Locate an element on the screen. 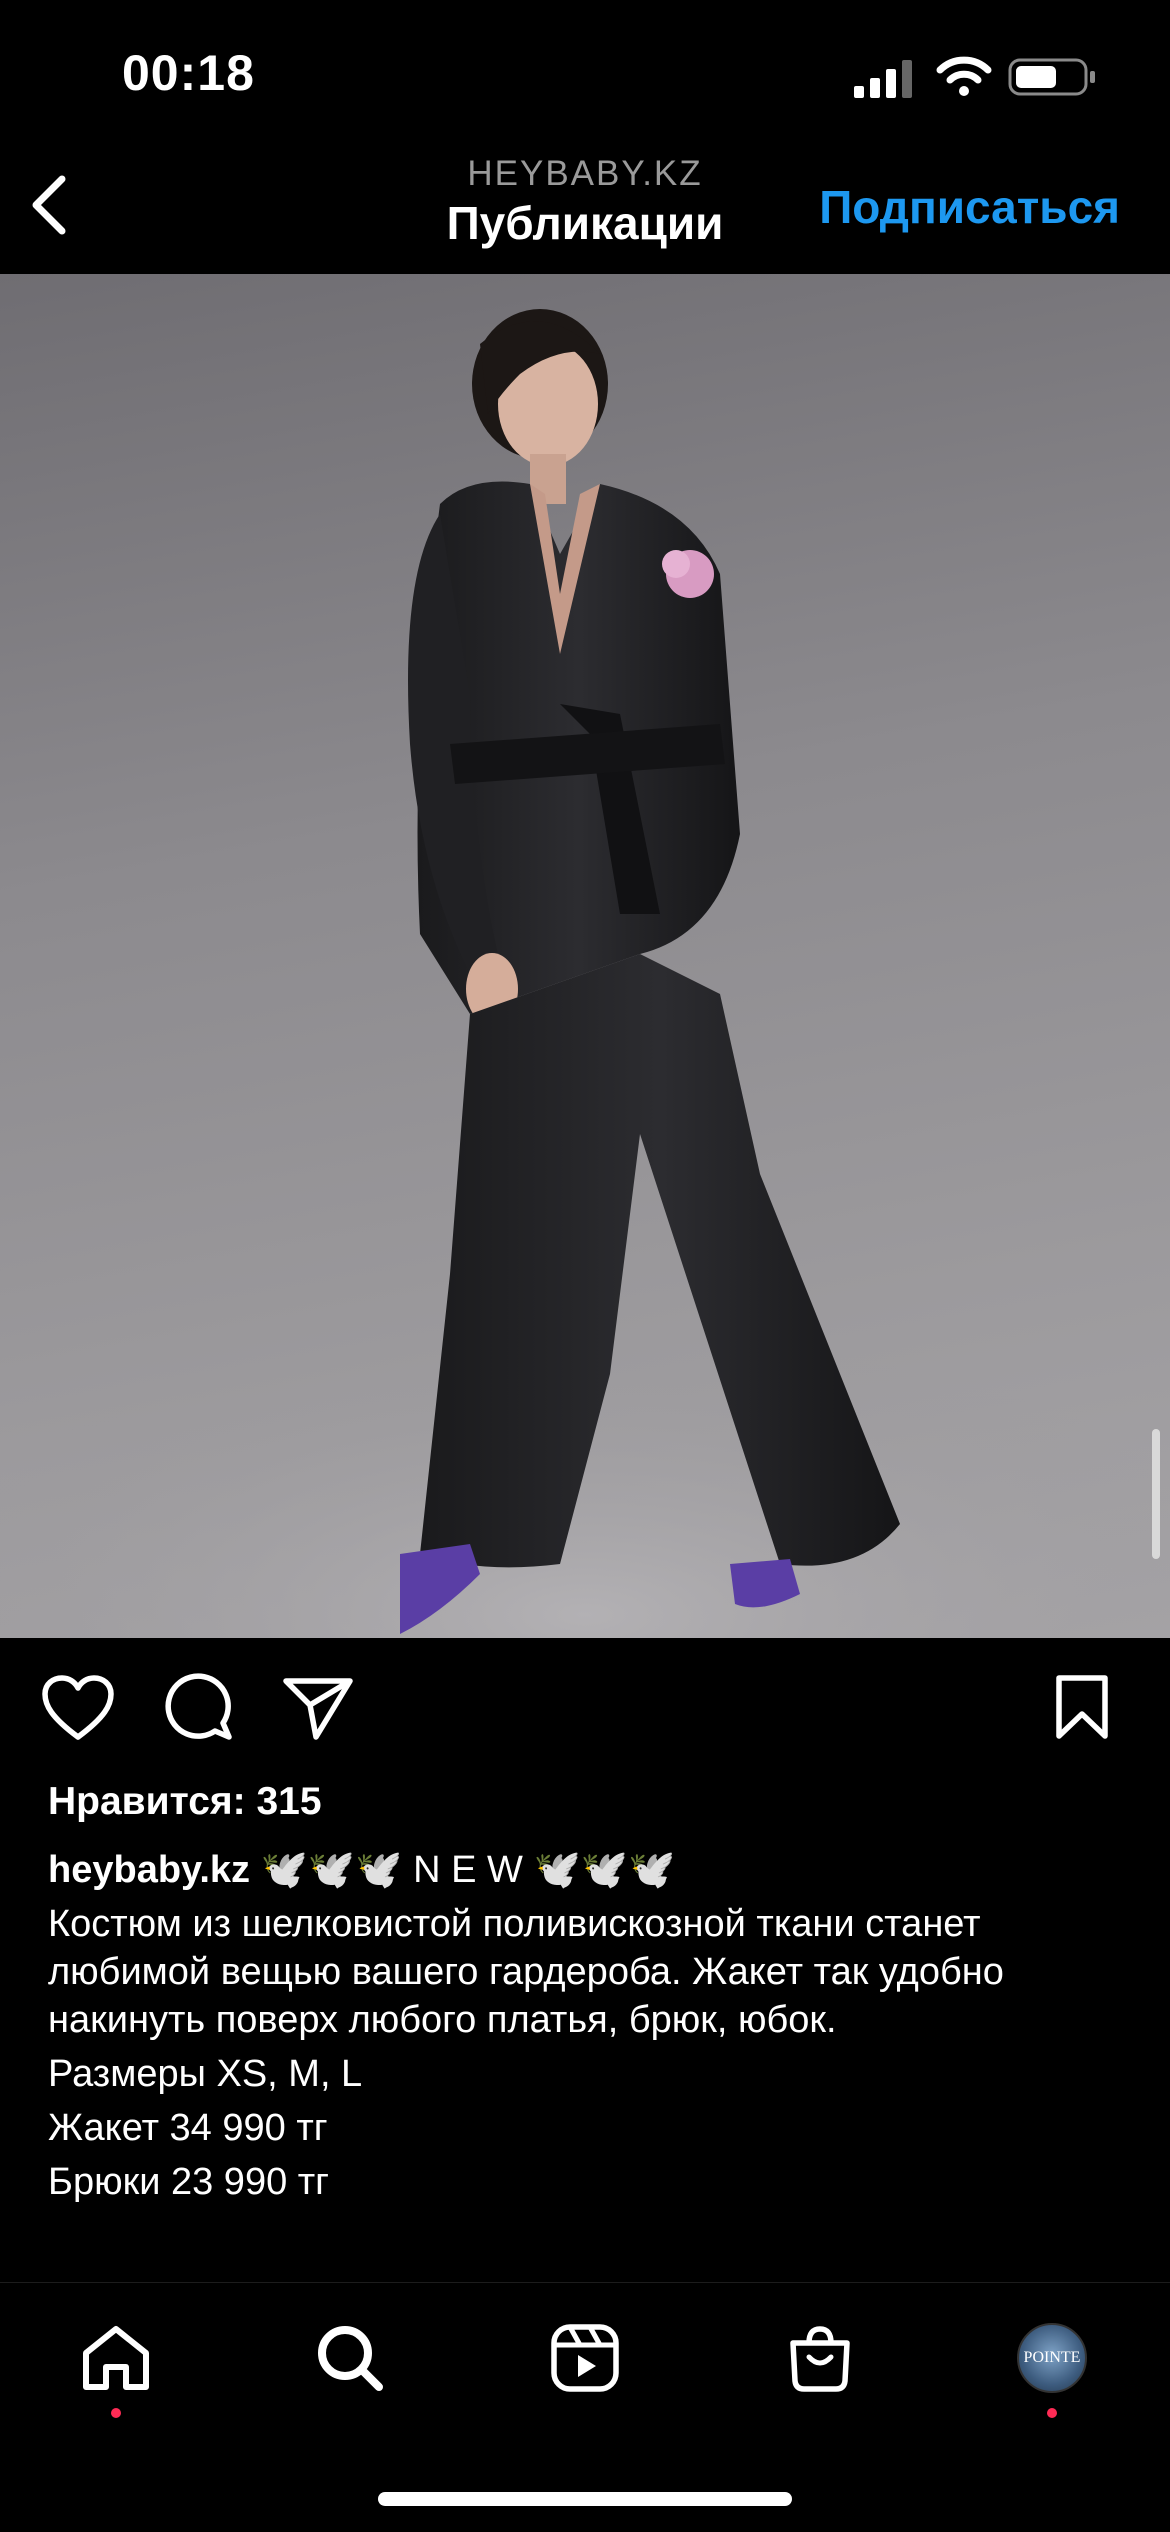 The width and height of the screenshot is (1170, 2532). save-button is located at coordinates (1082, 1708).